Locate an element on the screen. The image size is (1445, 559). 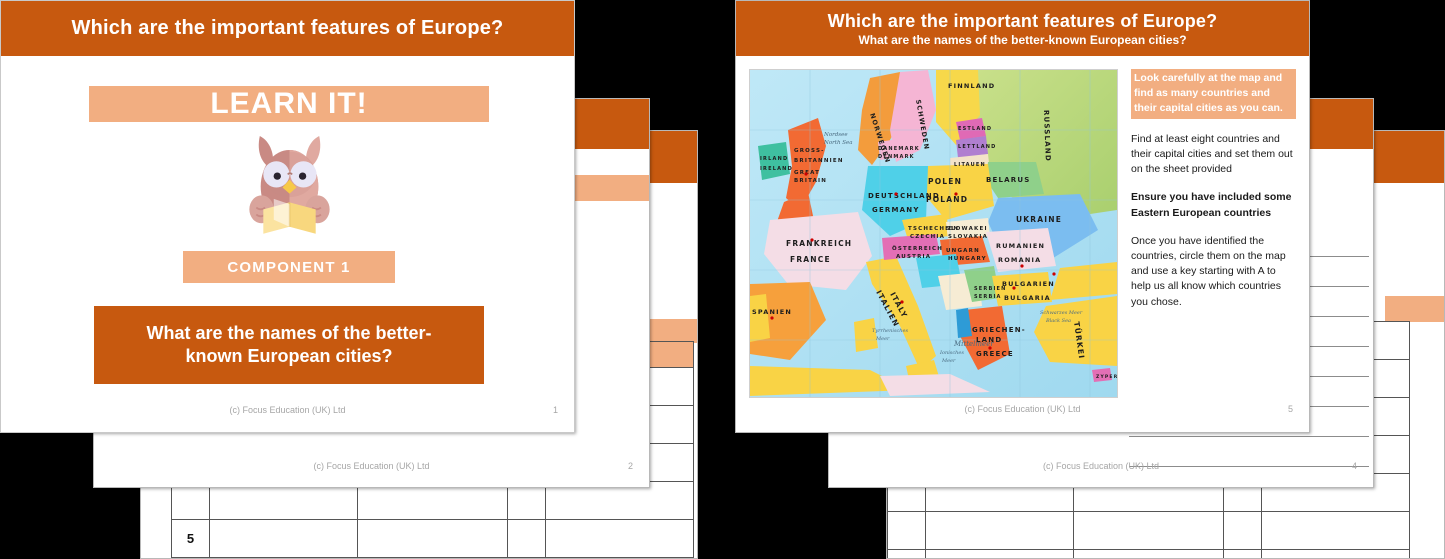
svg-text: SPANIEN is located at coordinates (772, 312).